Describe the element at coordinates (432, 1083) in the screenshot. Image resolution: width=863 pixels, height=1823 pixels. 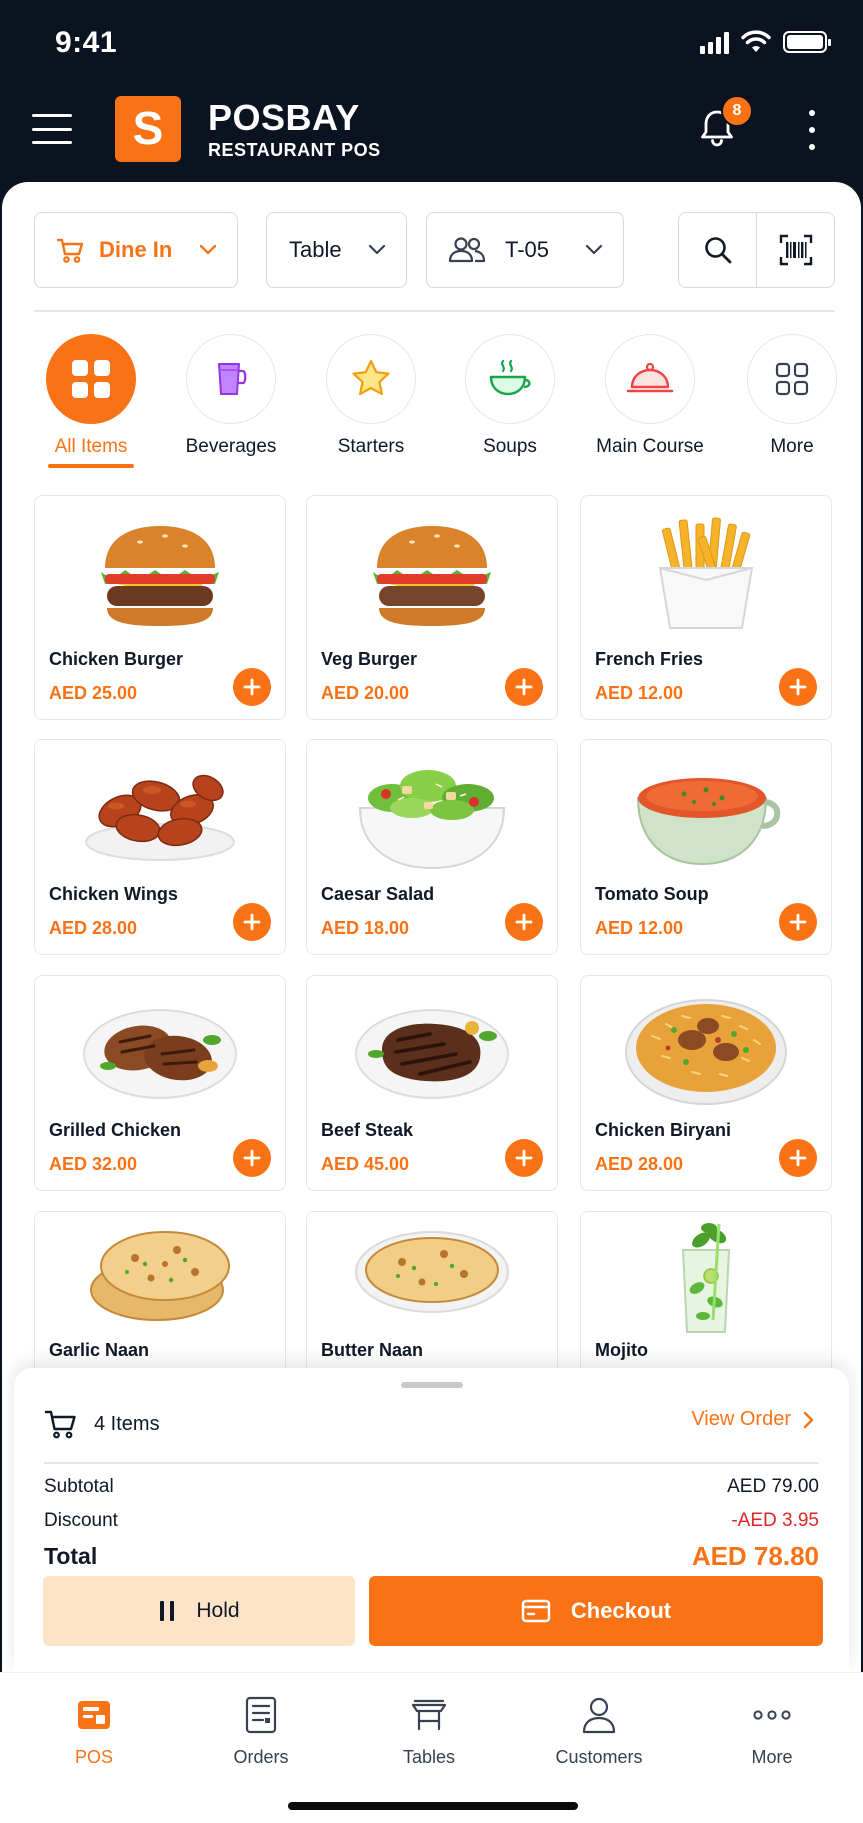
I see `product-card: Beef Steak AED 45.00` at that location.